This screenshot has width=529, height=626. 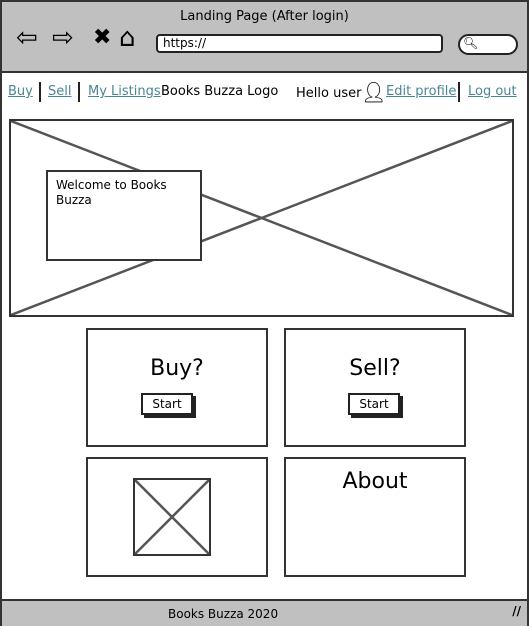 I want to click on buy-card: Buy? Start, so click(x=177, y=387).